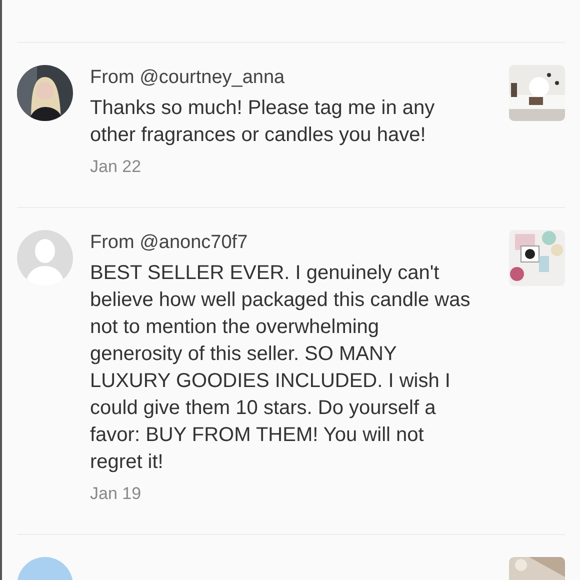 Image resolution: width=580 pixels, height=580 pixels. Describe the element at coordinates (263, 122) in the screenshot. I see `comment-text: Thanks so much! Please tag me in any other fragrances or candles you have!` at that location.